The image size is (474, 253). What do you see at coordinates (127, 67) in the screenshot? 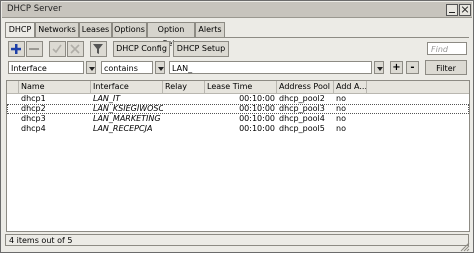
I see `filter-operator-select: contains` at bounding box center [127, 67].